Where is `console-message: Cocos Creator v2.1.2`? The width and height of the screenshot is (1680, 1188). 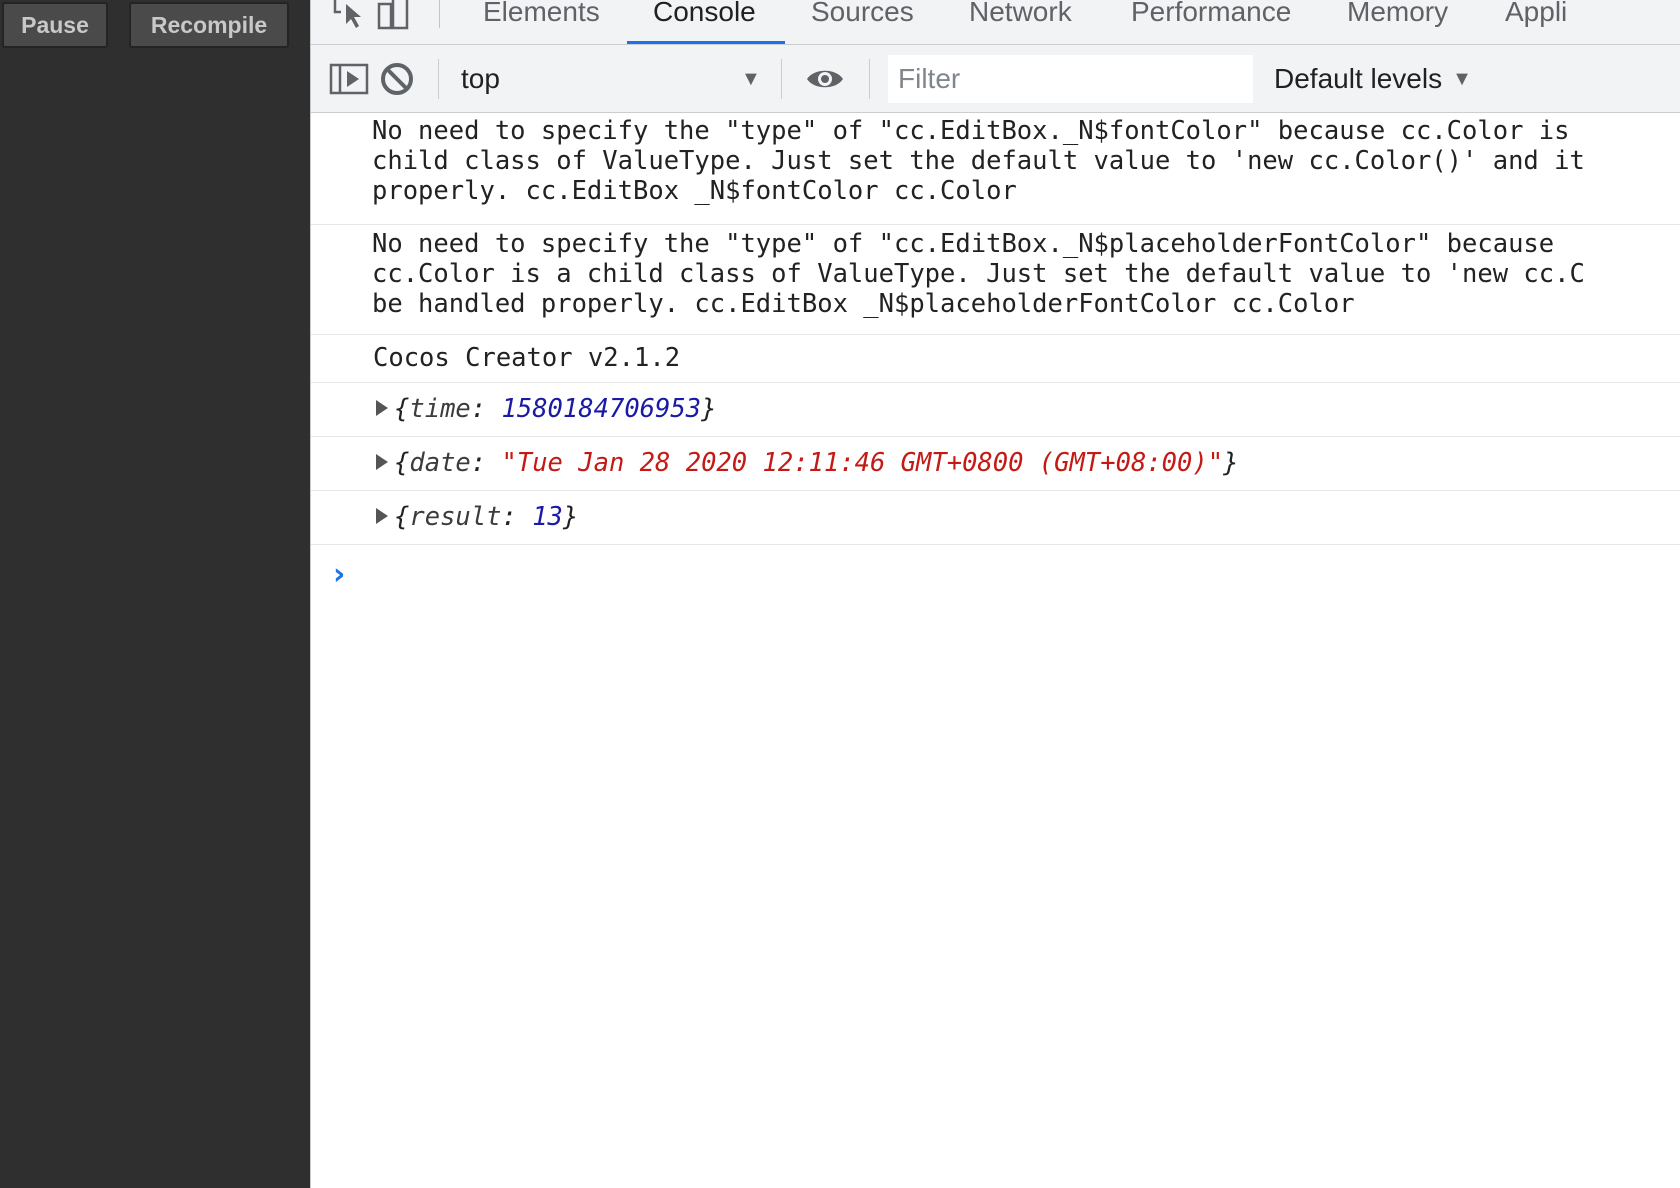 console-message: Cocos Creator v2.1.2 is located at coordinates (995, 359).